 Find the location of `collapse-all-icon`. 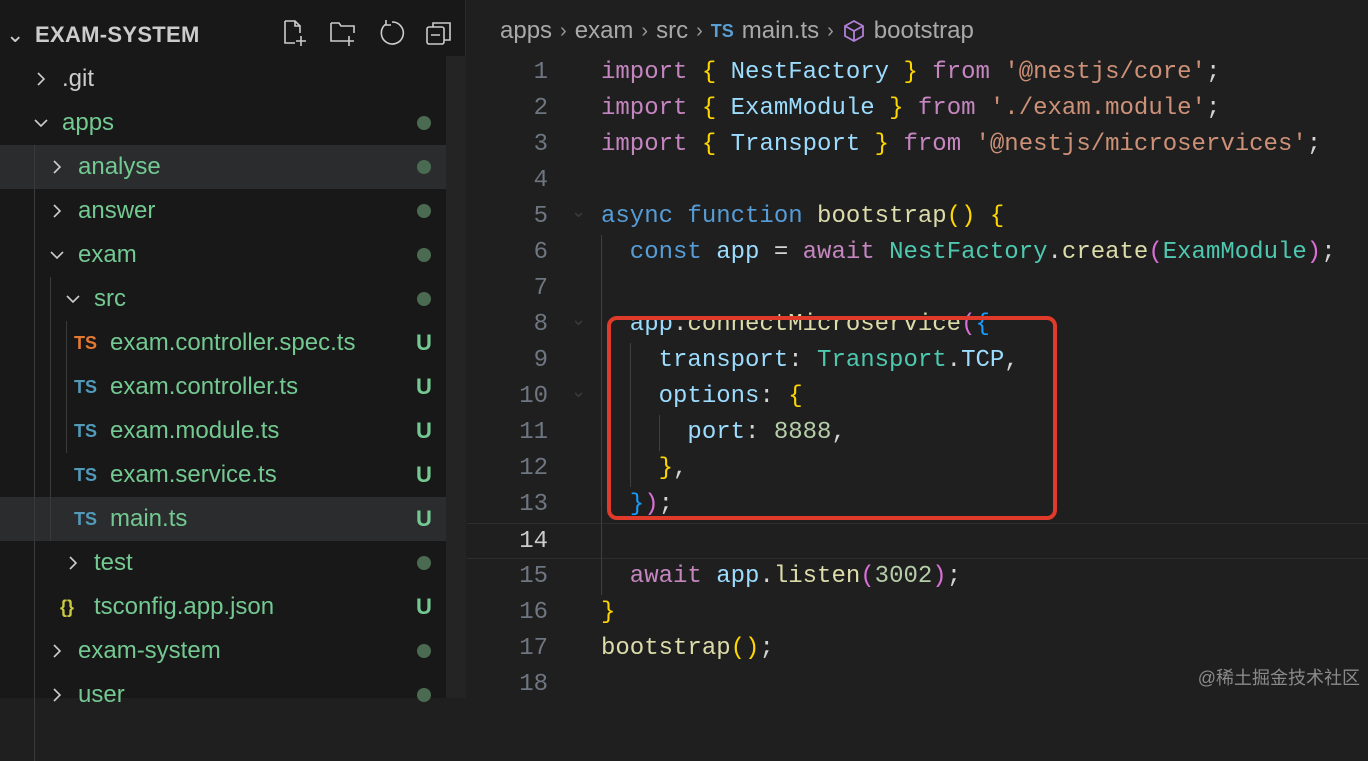

collapse-all-icon is located at coordinates (439, 33).